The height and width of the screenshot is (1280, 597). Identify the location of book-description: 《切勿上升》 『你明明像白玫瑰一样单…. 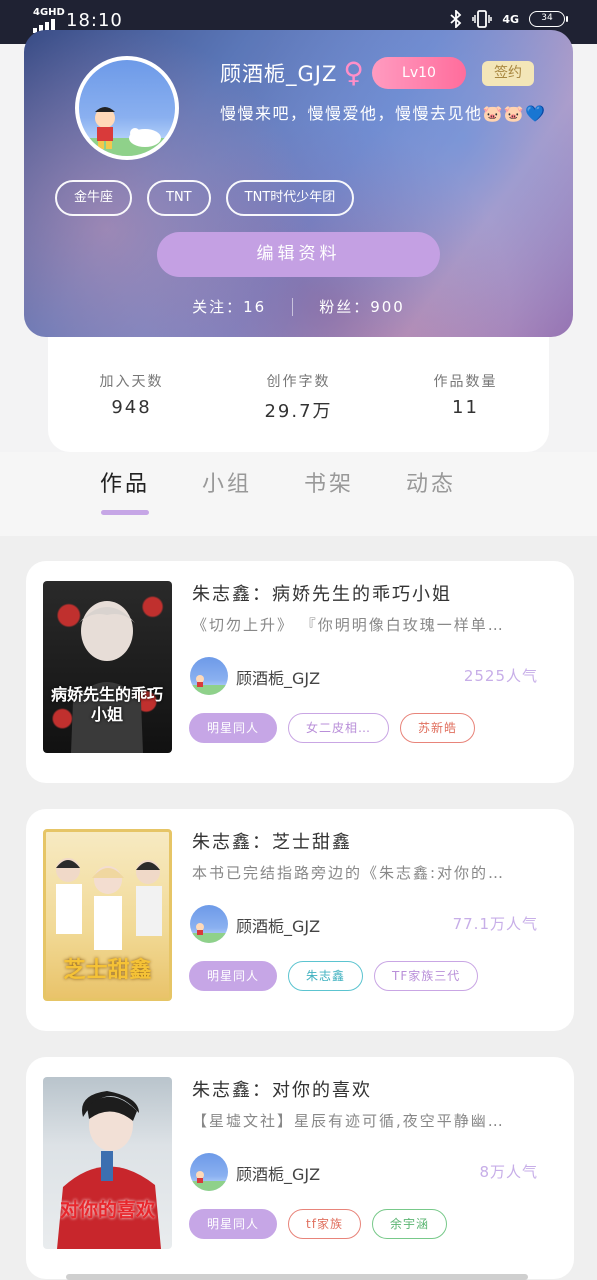
(348, 625).